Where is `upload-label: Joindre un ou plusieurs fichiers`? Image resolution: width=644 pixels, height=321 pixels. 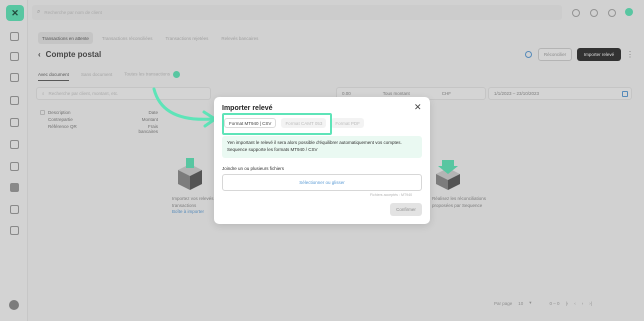 upload-label: Joindre un ou plusieurs fichiers is located at coordinates (253, 168).